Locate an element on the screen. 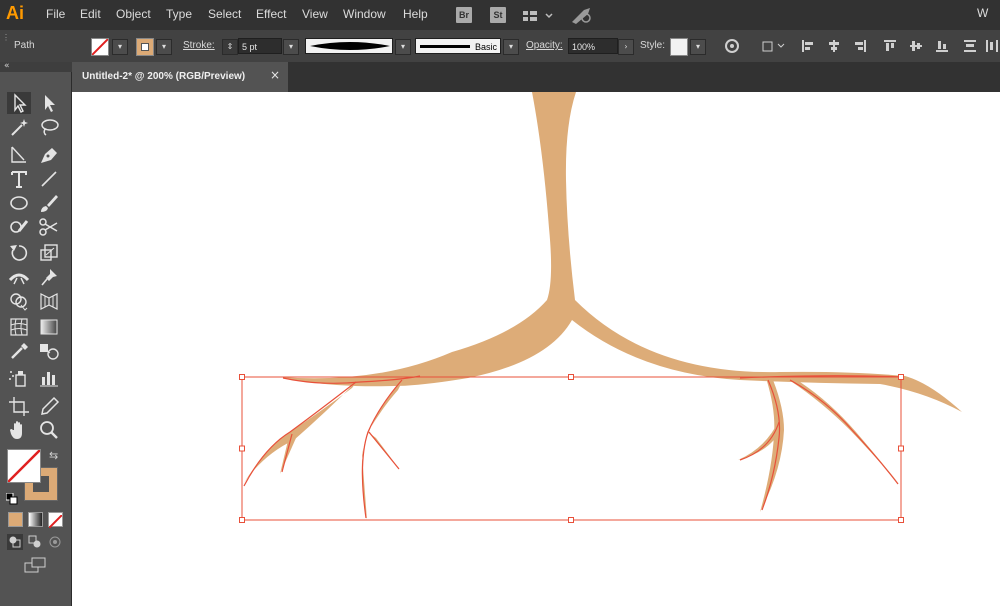 The image size is (1000, 606). align-right-button is located at coordinates (860, 46).